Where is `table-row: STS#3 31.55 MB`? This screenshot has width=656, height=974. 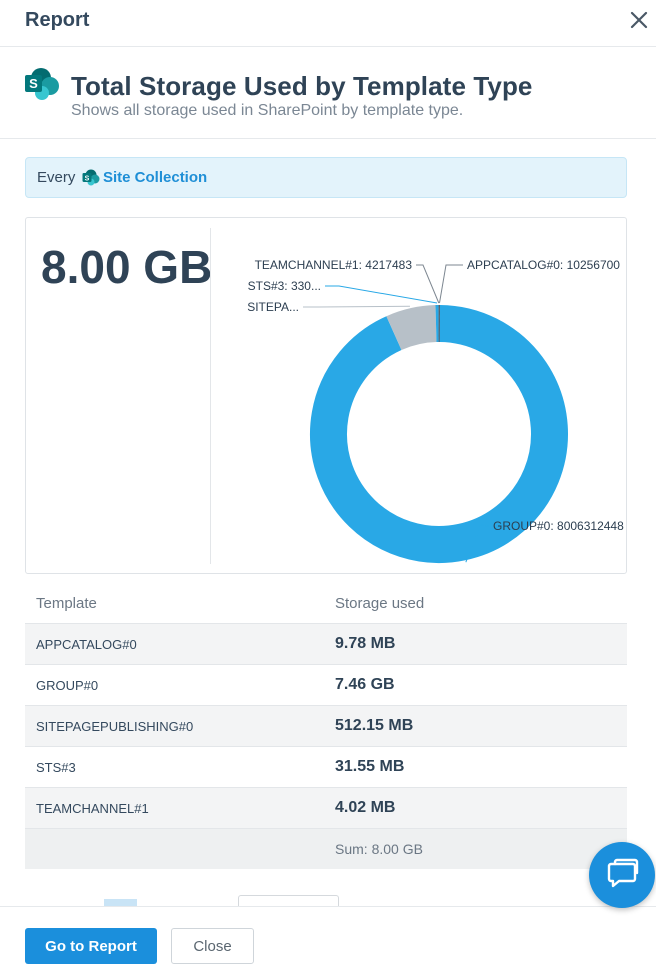
table-row: STS#3 31.55 MB is located at coordinates (326, 767).